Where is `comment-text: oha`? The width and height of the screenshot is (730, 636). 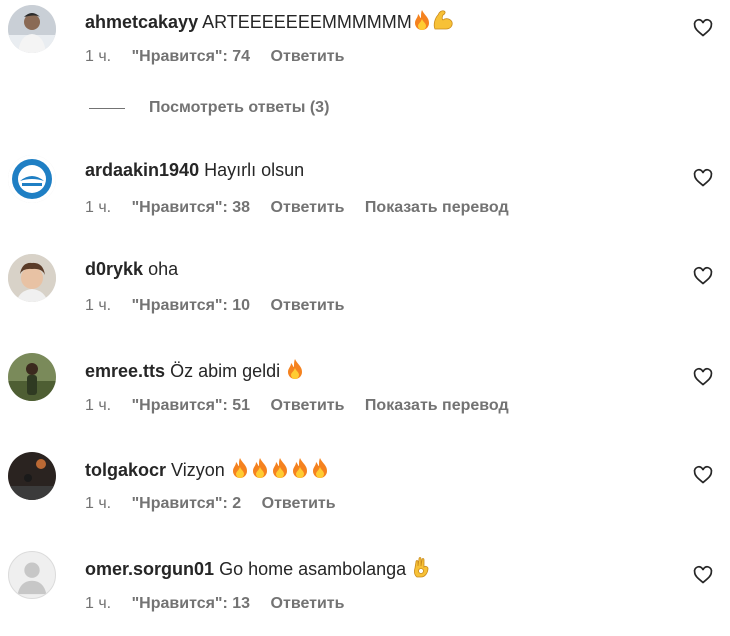
comment-text: oha is located at coordinates (163, 269).